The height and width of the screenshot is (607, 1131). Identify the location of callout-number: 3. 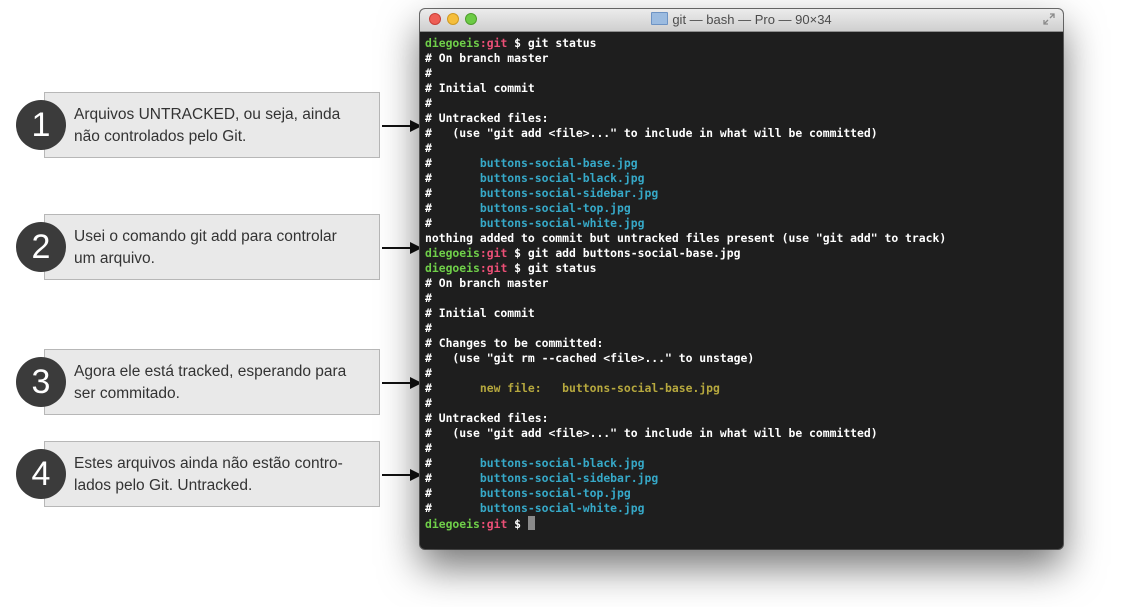
(41, 382).